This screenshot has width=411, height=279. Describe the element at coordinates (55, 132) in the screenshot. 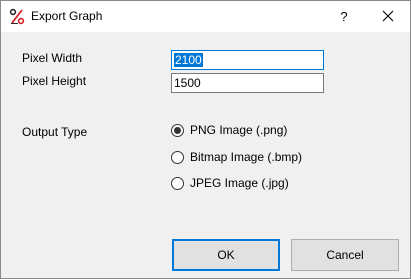

I see `output-type-label: Output Type` at that location.